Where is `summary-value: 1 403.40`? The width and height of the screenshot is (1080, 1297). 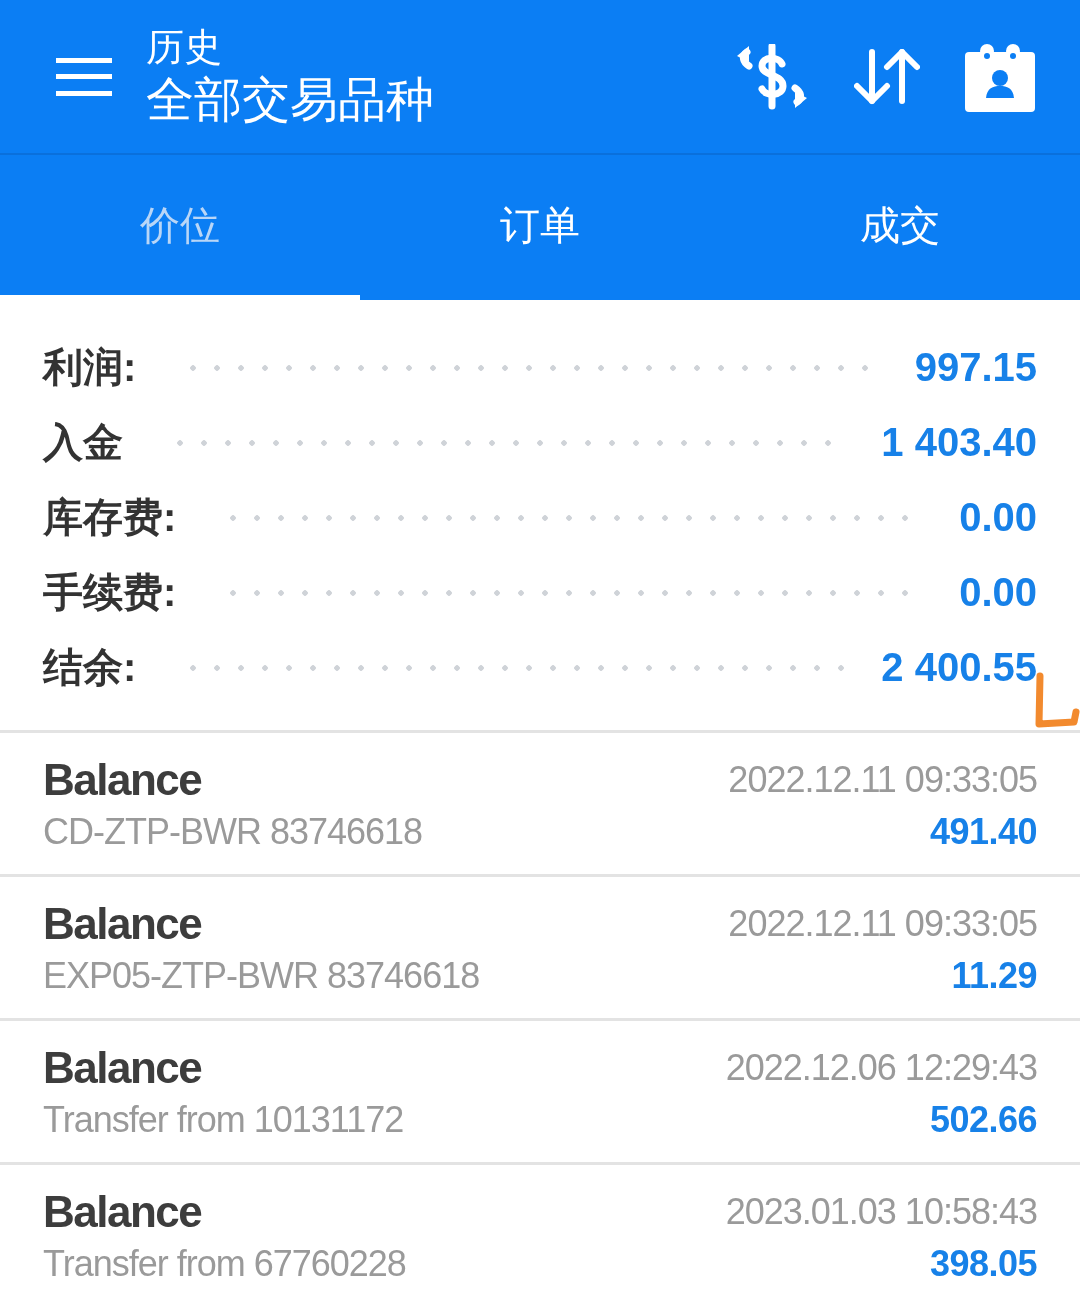
summary-value: 1 403.40 is located at coordinates (959, 442).